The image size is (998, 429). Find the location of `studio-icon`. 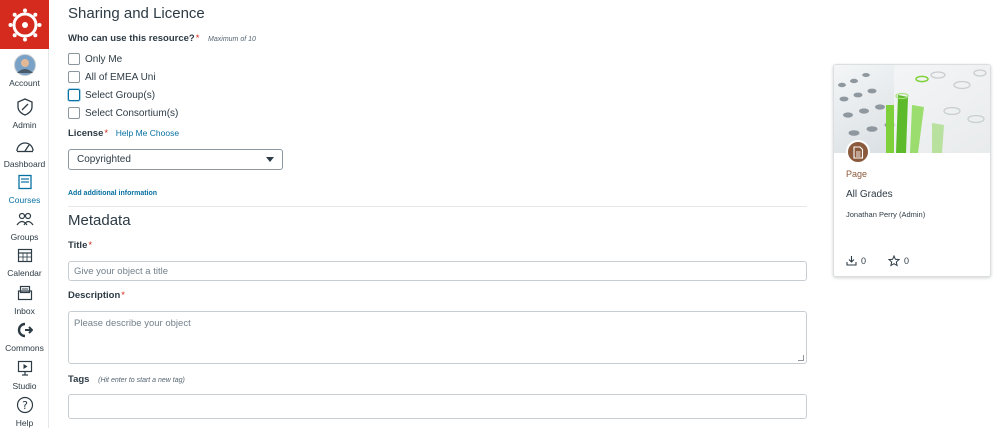

studio-icon is located at coordinates (25, 368).